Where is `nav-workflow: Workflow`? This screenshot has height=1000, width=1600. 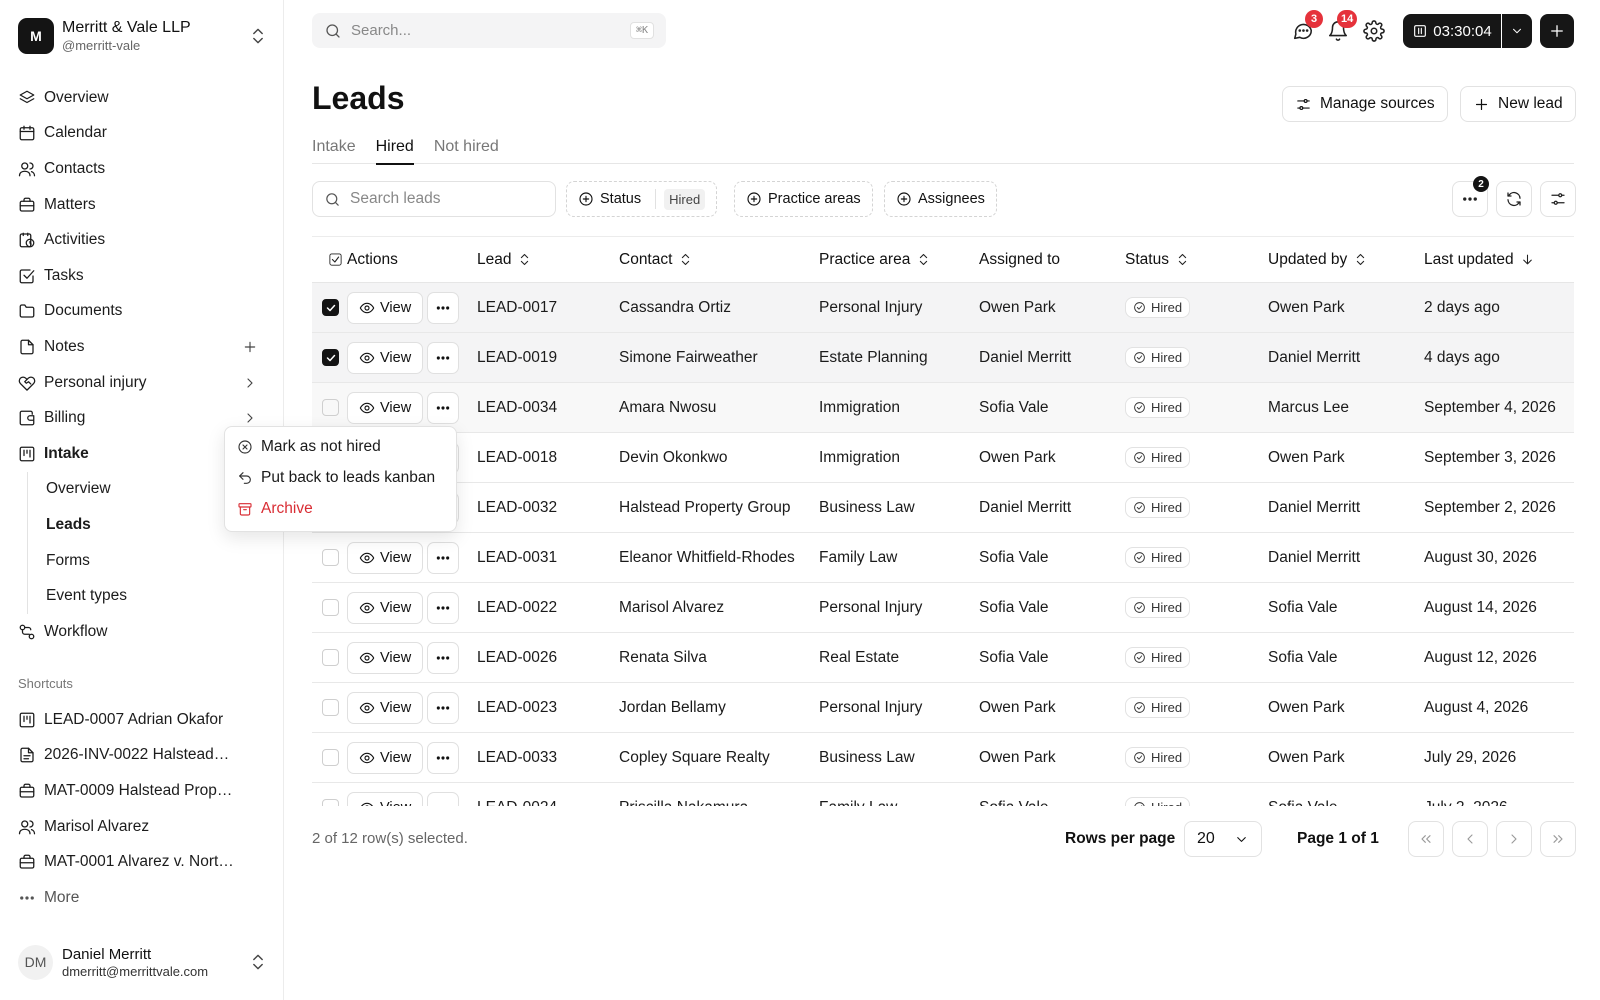
nav-workflow: Workflow is located at coordinates (142, 632).